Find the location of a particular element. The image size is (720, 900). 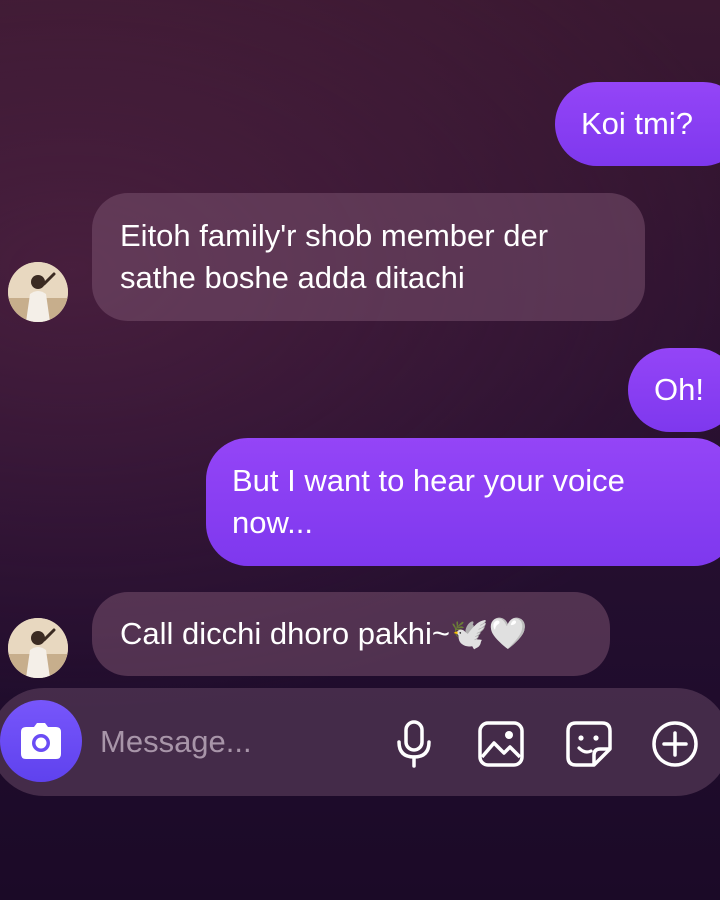

message-input is located at coordinates (235, 742).